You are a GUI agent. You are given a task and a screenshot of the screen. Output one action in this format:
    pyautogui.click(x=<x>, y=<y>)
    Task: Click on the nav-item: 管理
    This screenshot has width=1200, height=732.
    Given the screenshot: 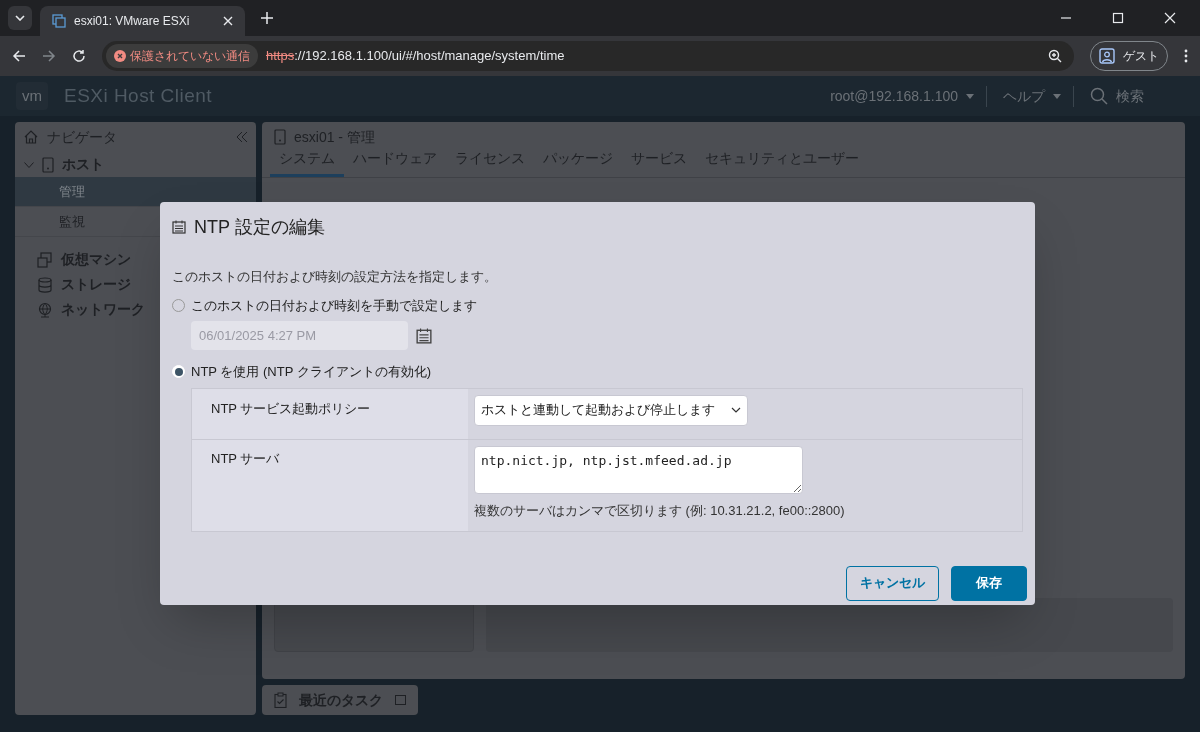 What is the action you would take?
    pyautogui.click(x=135, y=192)
    